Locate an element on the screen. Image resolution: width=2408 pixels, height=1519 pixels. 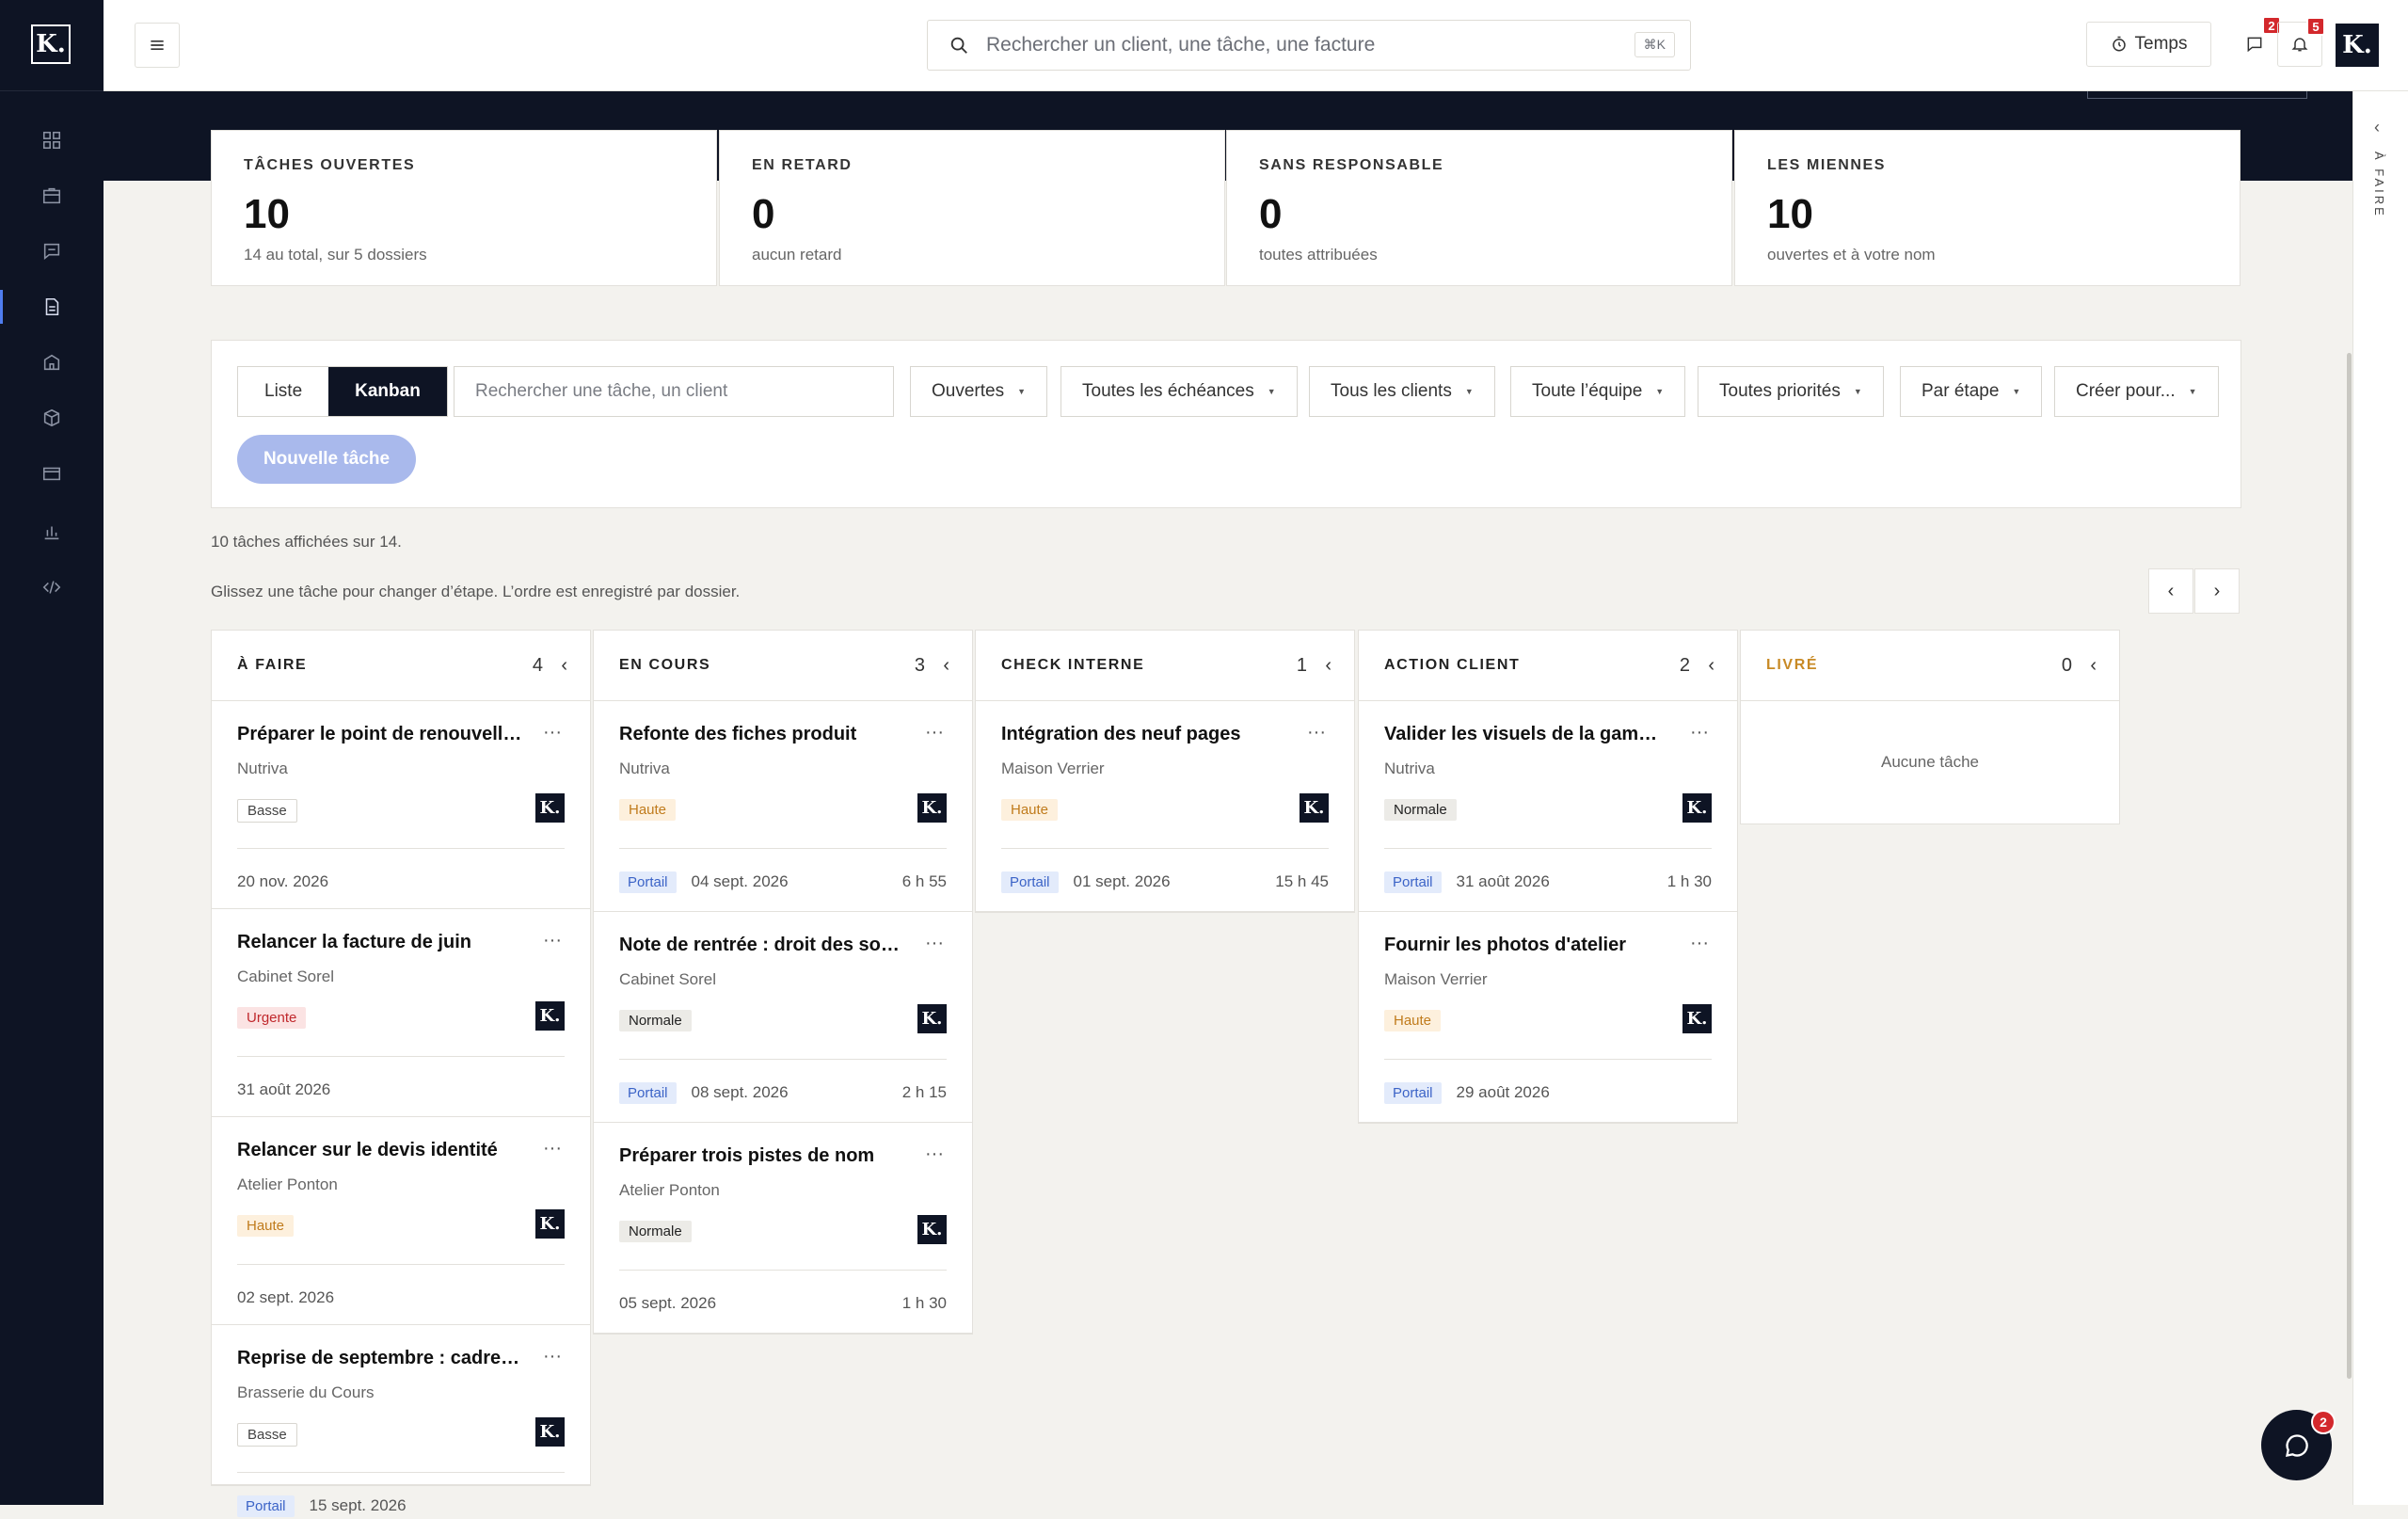
card-footer: 02 sept. 2026 is located at coordinates (401, 1298).